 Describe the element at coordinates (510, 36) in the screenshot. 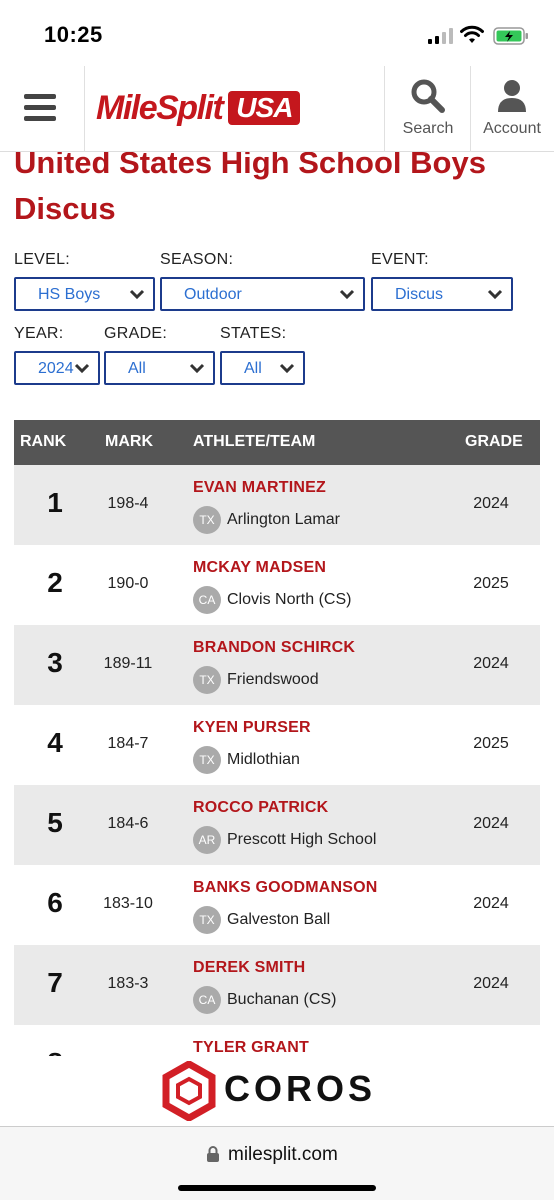

I see `battery-charging-icon` at that location.